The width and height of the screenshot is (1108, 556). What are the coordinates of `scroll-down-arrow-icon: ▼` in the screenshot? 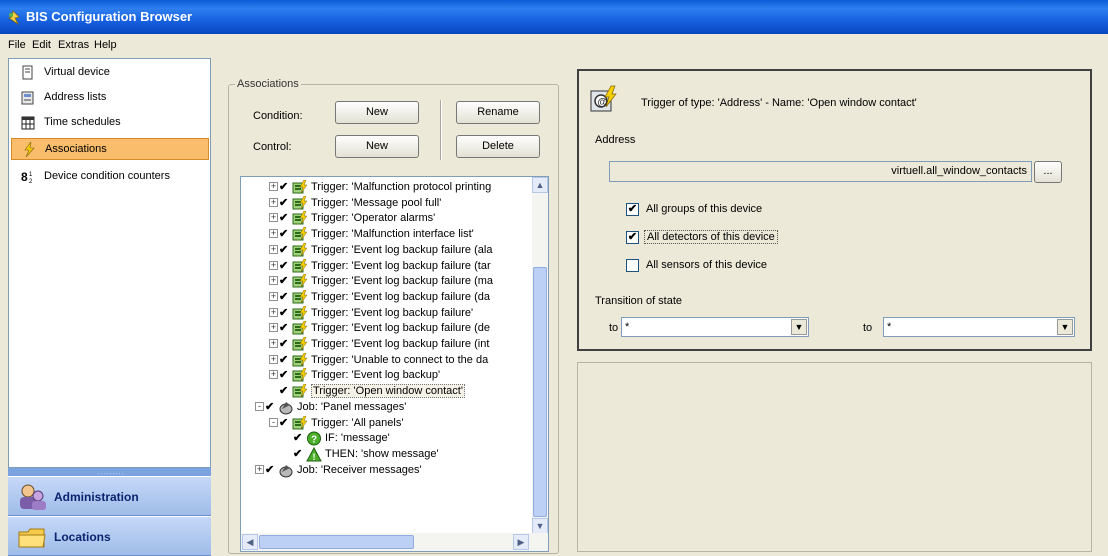 It's located at (540, 526).